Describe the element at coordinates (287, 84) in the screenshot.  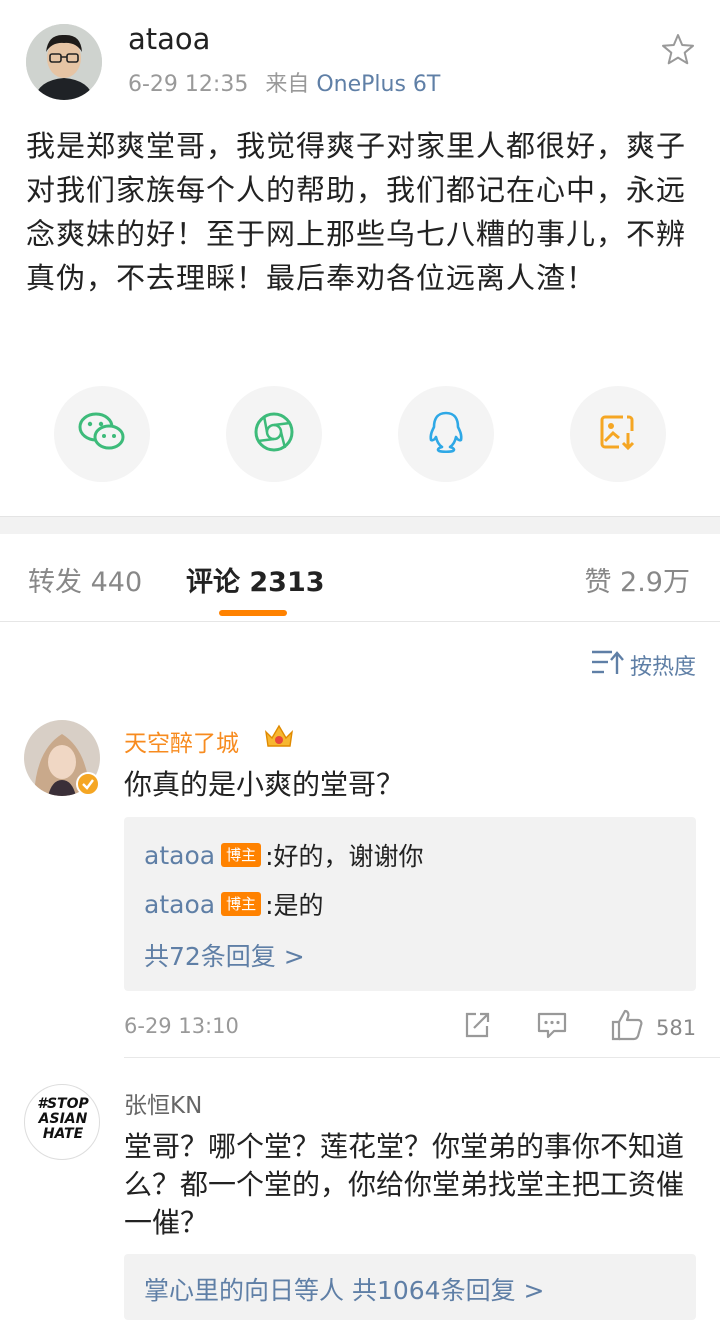
I see `source-prefix: 来自` at that location.